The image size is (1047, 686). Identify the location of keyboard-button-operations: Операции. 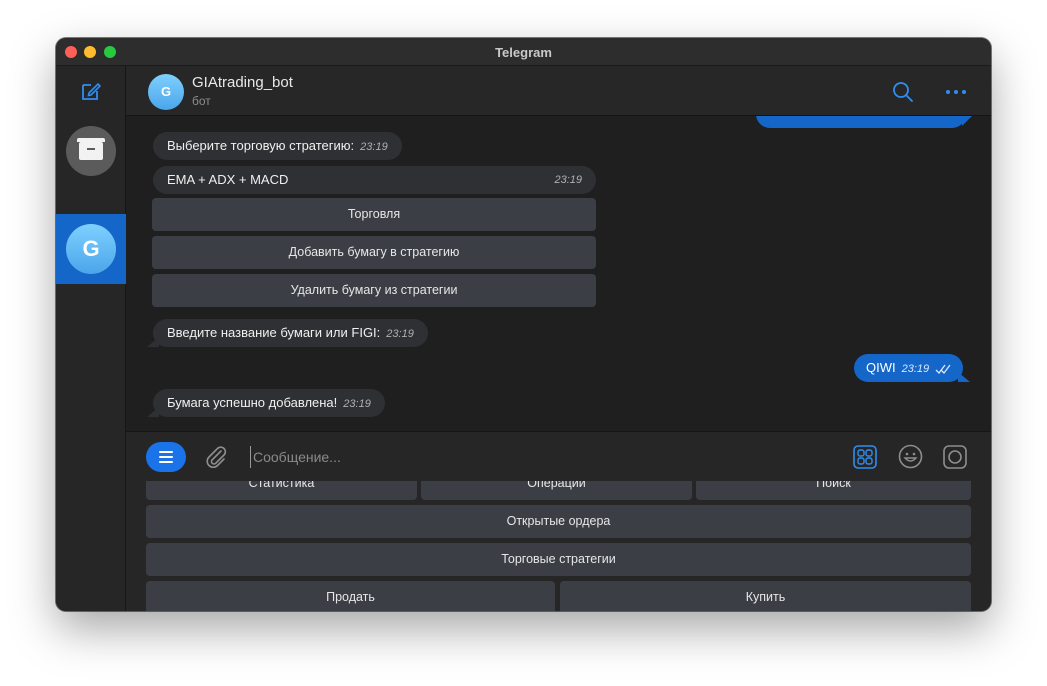
(556, 490).